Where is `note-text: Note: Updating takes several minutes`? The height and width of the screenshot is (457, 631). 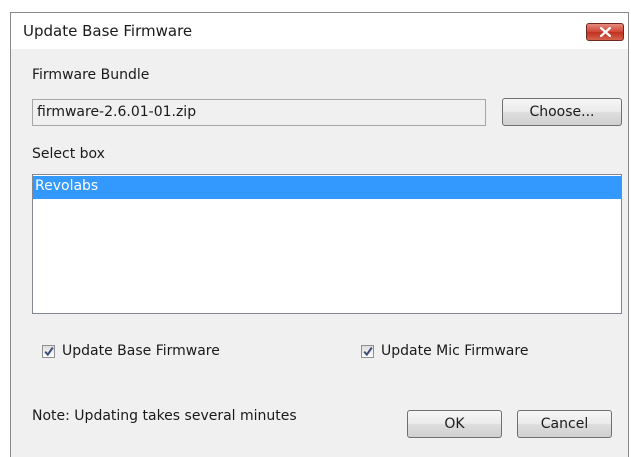
note-text: Note: Updating takes several minutes is located at coordinates (164, 416).